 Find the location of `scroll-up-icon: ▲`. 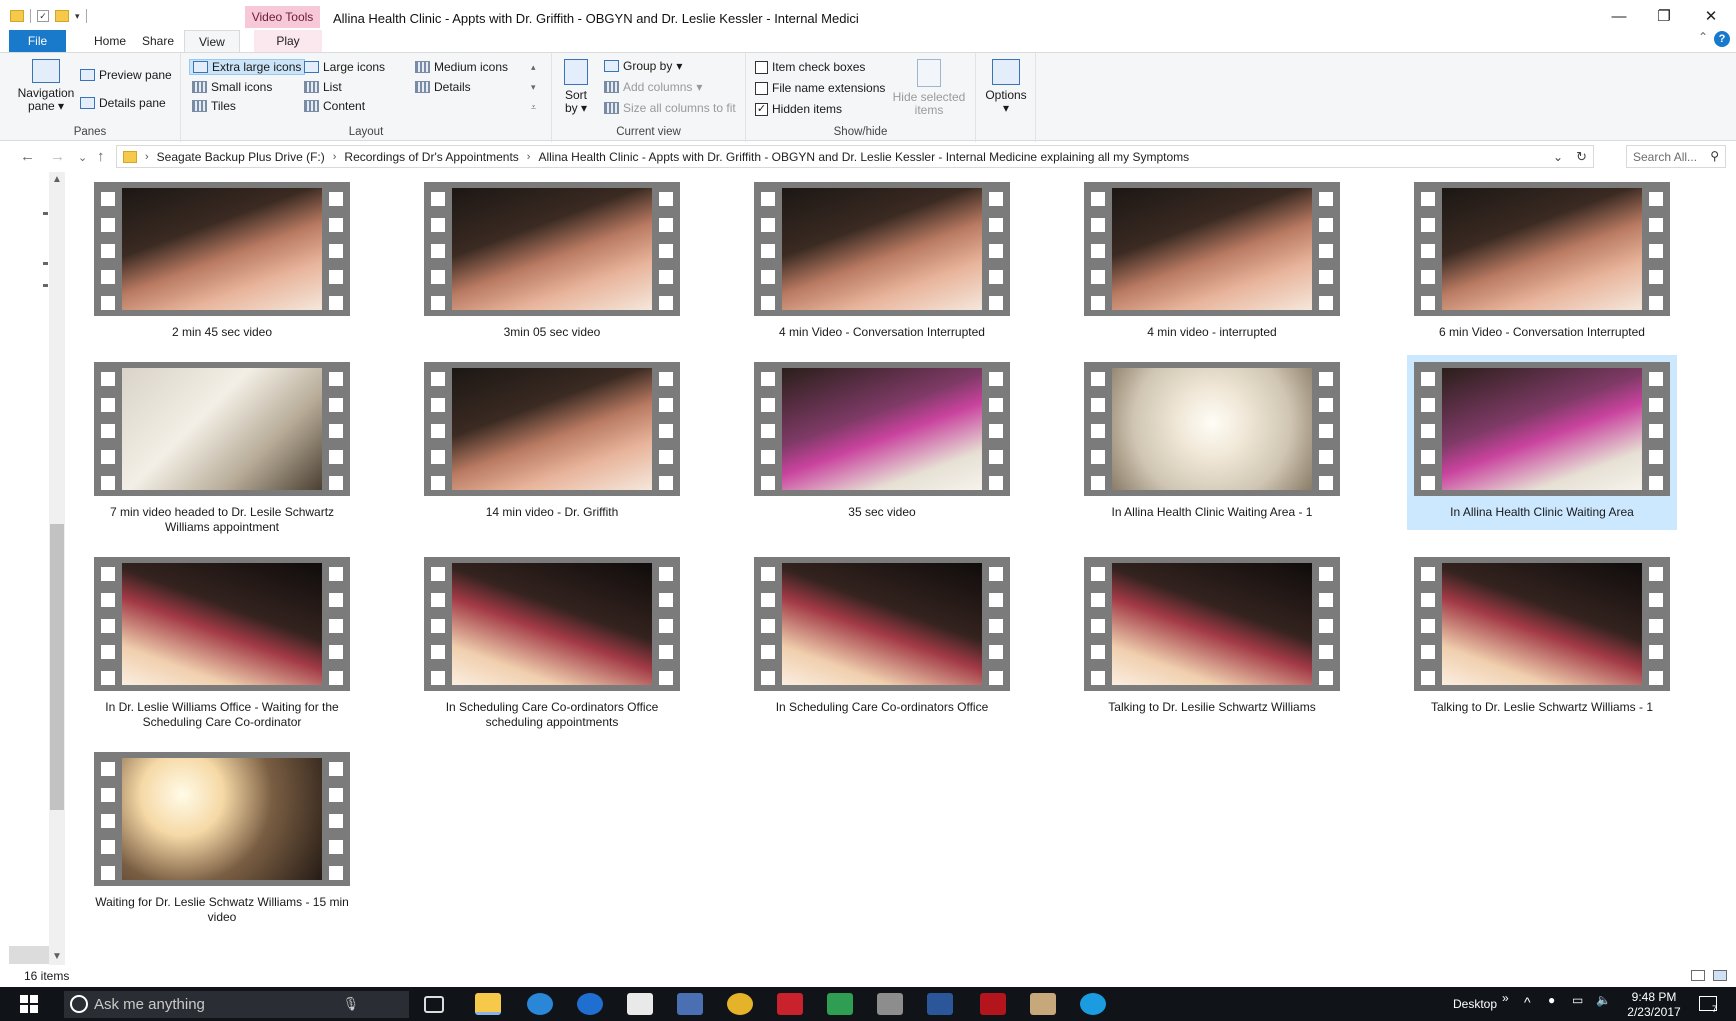

scroll-up-icon: ▲ is located at coordinates (57, 180).